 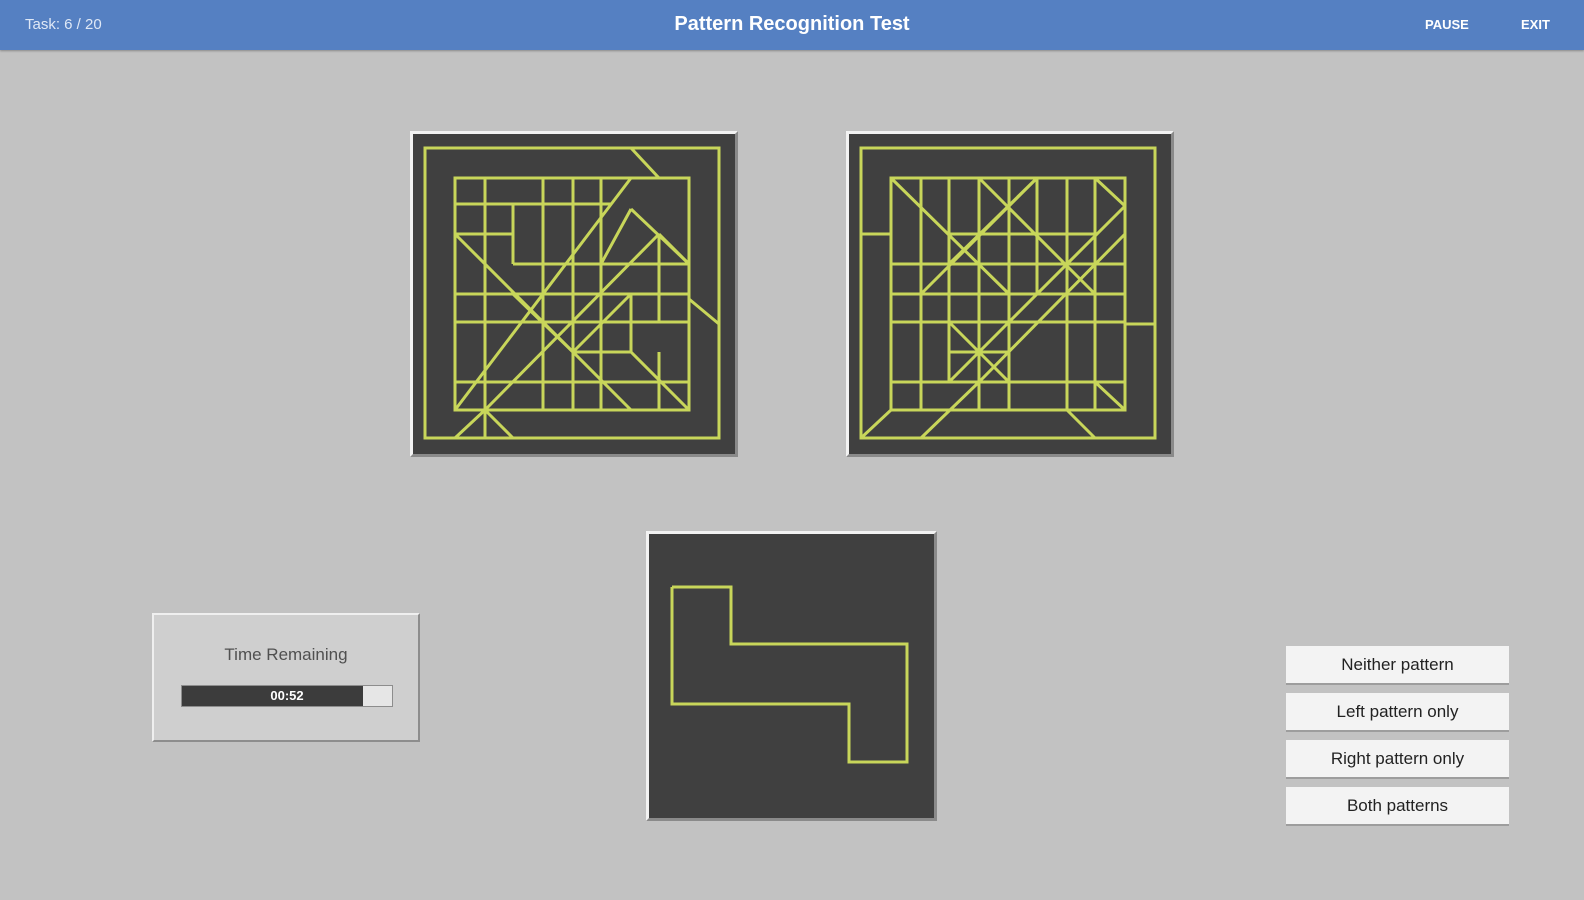 I want to click on left-pattern-image, so click(x=572, y=293).